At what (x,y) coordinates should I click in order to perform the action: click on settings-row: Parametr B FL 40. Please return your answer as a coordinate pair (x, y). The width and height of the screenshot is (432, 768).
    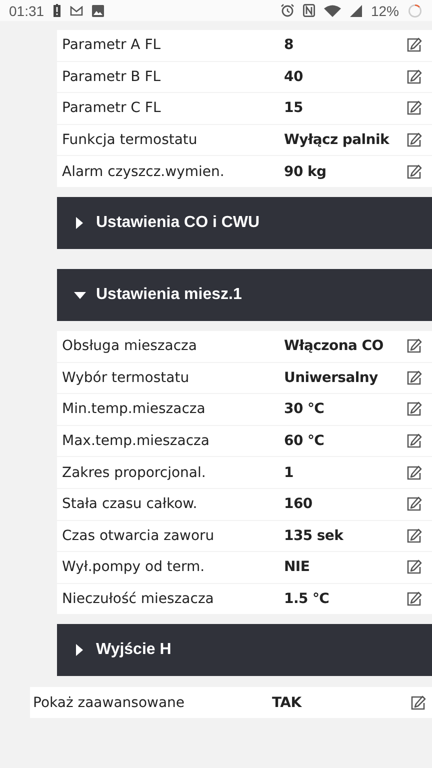
    Looking at the image, I should click on (244, 77).